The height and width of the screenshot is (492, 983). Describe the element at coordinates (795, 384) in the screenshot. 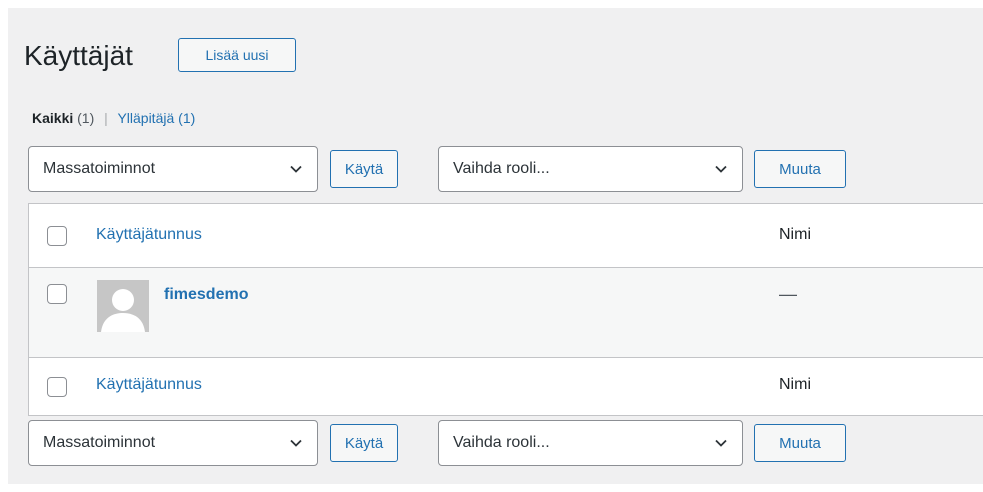

I see `column-name-footer: Nimi` at that location.